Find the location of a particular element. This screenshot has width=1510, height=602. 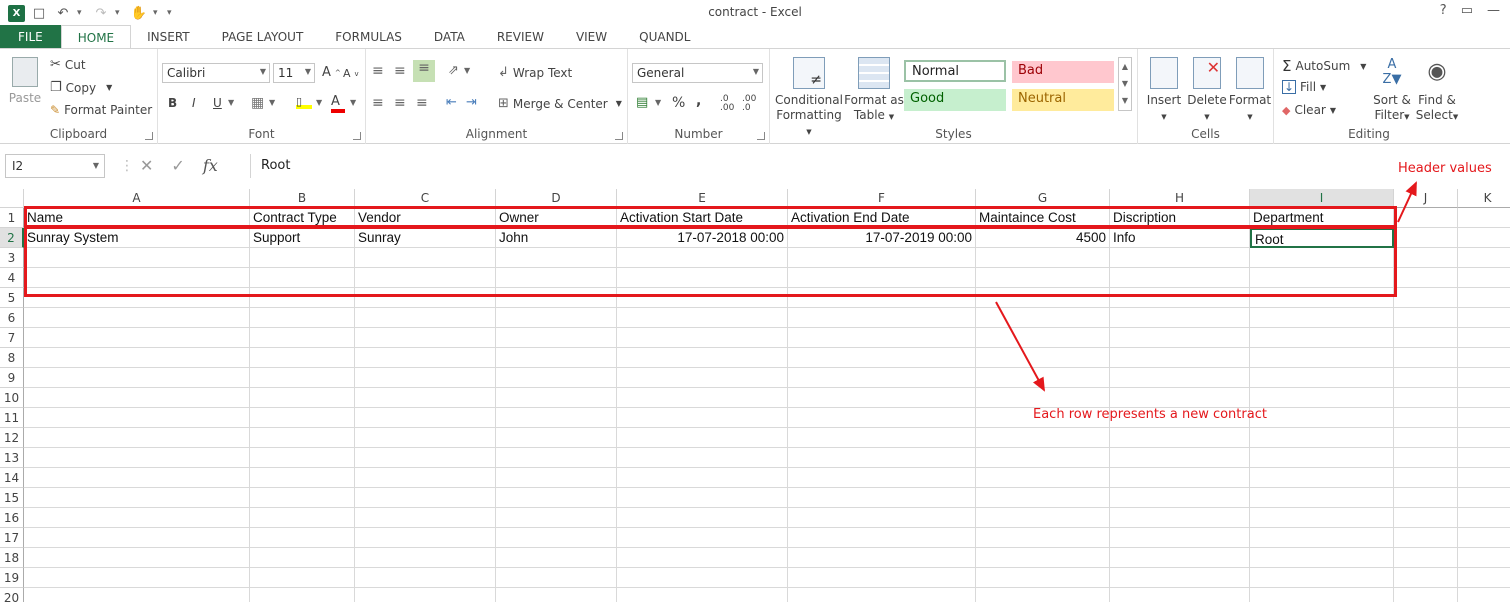

cell-g4 is located at coordinates (1043, 278).